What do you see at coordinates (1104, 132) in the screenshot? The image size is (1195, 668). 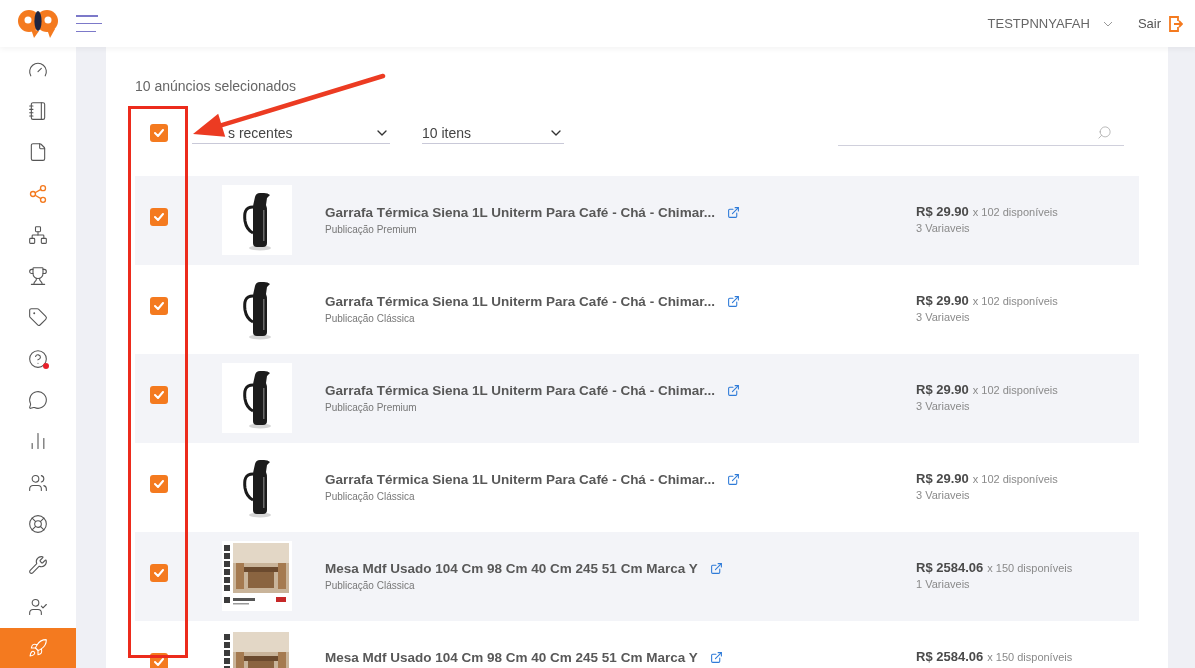 I see `search-icon` at bounding box center [1104, 132].